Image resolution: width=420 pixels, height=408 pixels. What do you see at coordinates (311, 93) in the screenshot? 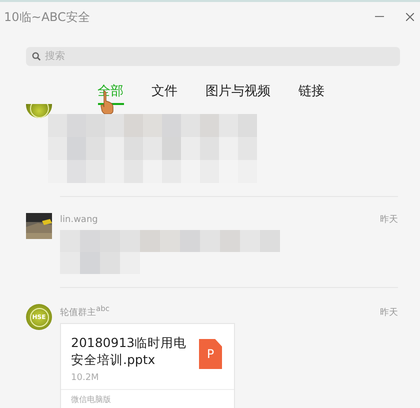
I see `tab: 链接` at bounding box center [311, 93].